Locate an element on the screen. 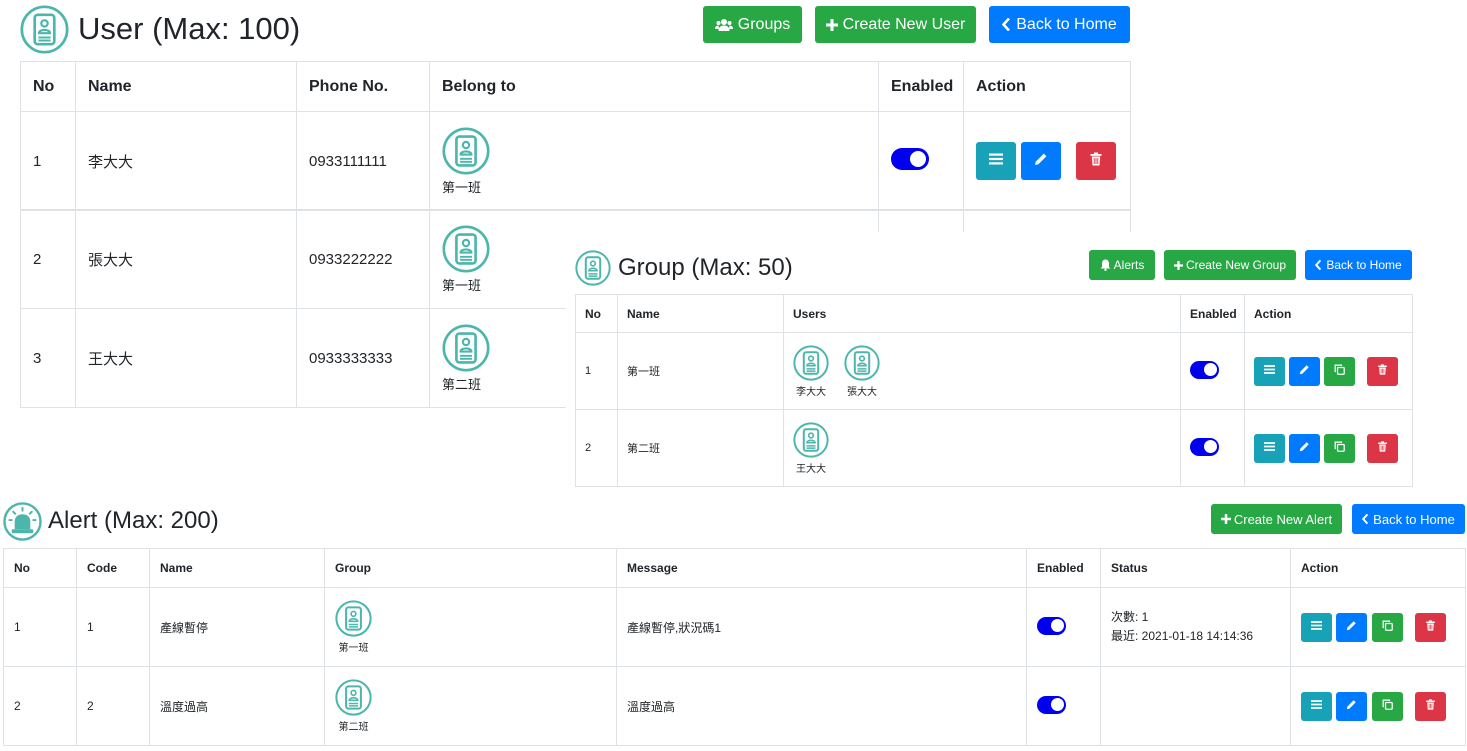 The image size is (1467, 751). user-badge-label: 王大大 is located at coordinates (811, 469).